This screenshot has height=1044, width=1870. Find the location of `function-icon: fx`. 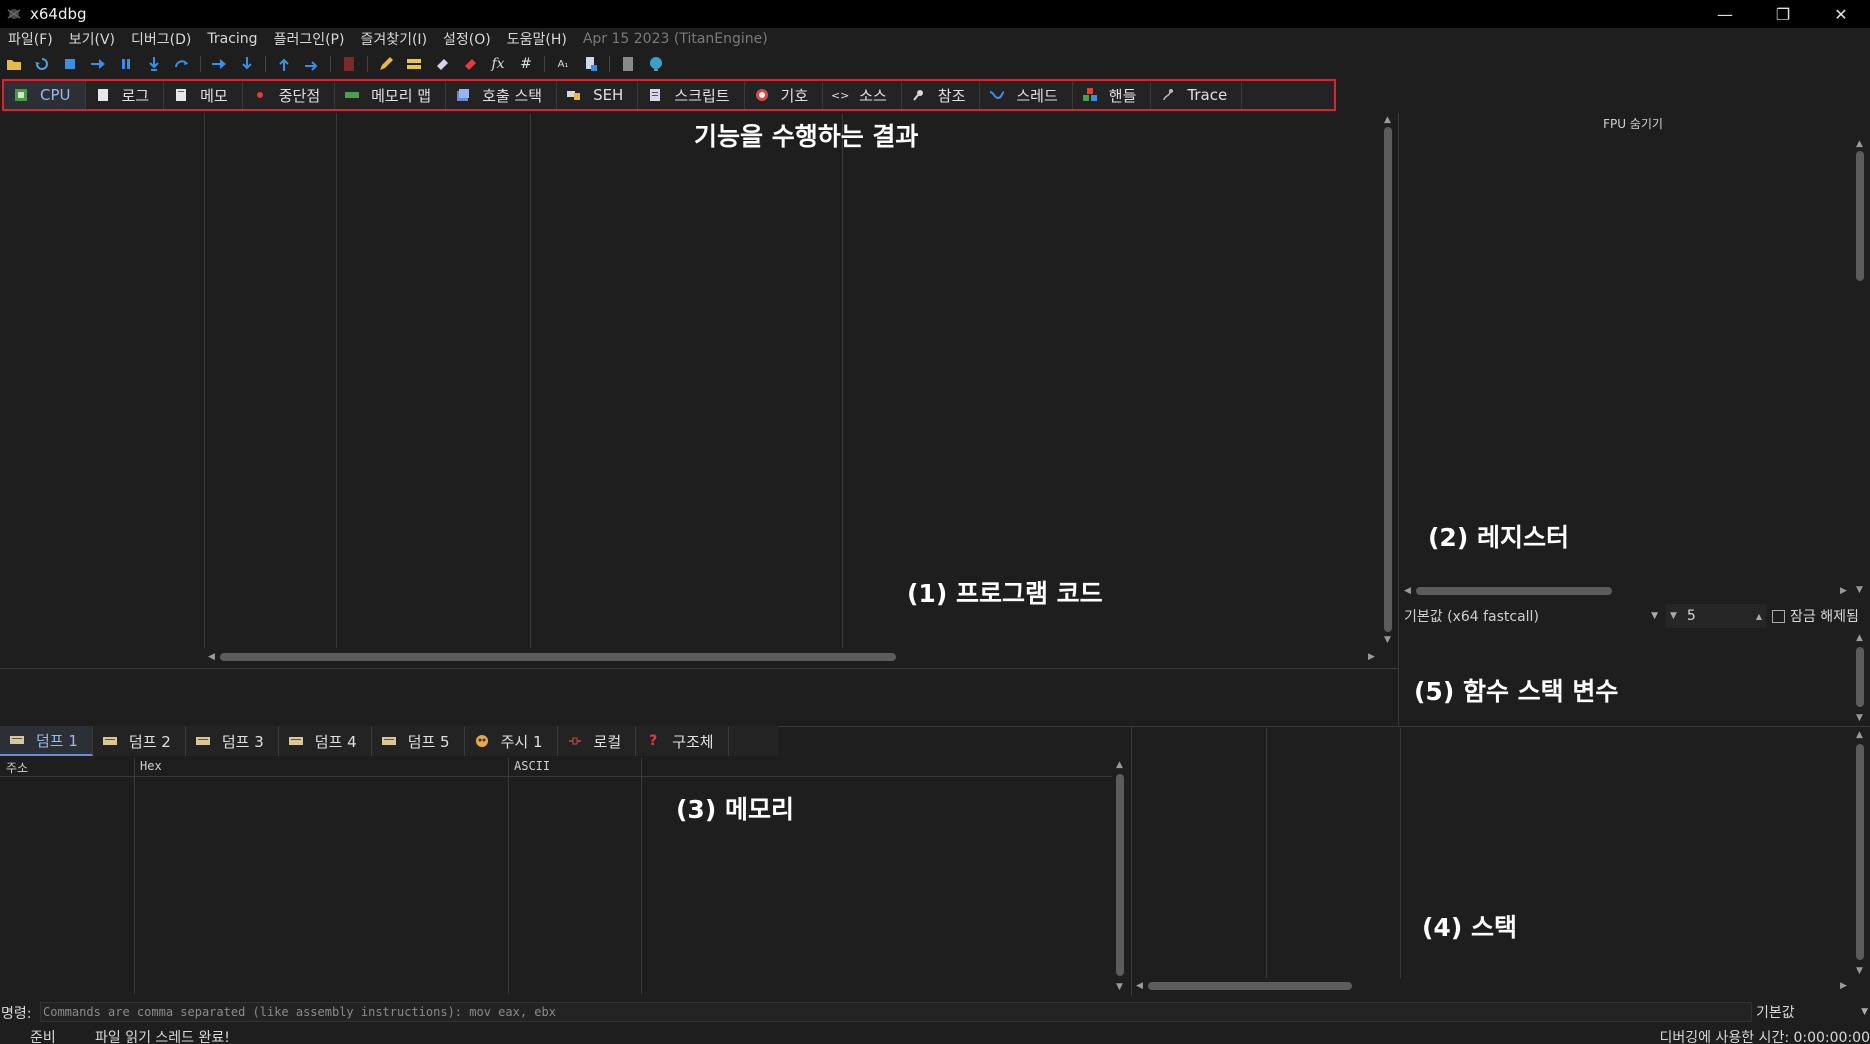

function-icon: fx is located at coordinates (498, 64).